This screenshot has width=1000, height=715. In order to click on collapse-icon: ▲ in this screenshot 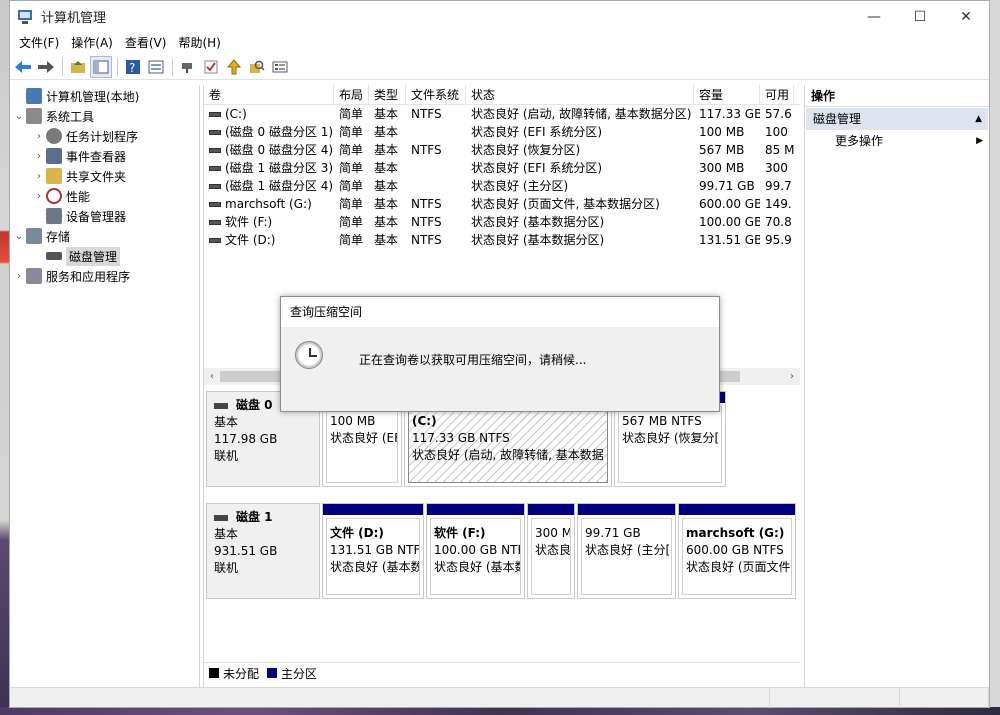, I will do `click(978, 119)`.